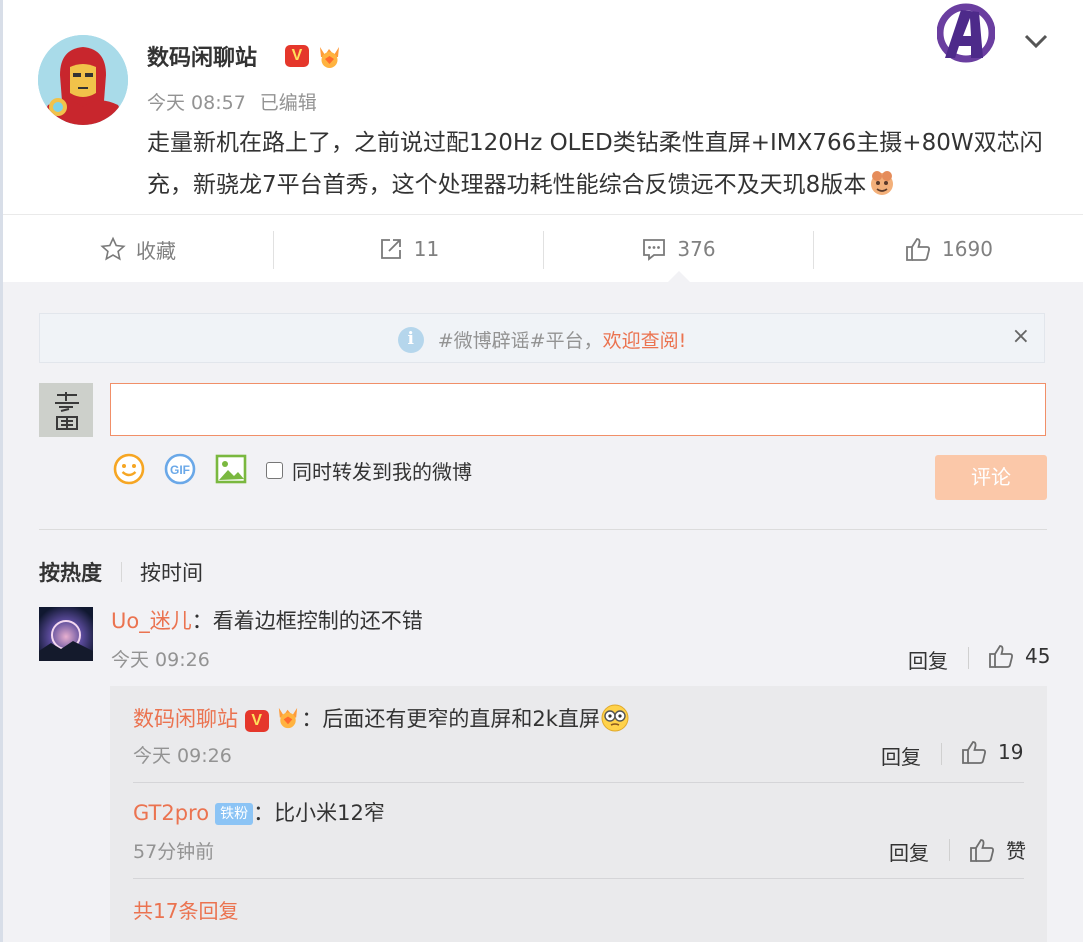 The height and width of the screenshot is (942, 1083). Describe the element at coordinates (1011, 752) in the screenshot. I see `reply-like-count: 19` at that location.